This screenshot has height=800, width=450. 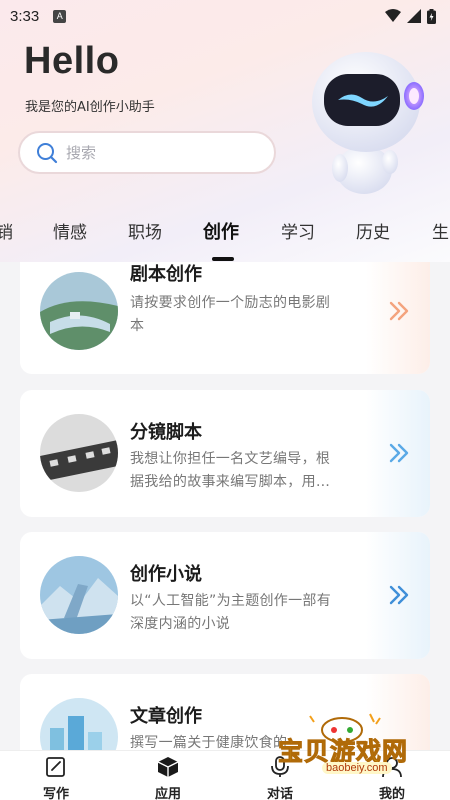 What do you see at coordinates (79, 311) in the screenshot?
I see `script-writing-thumbnail` at bounding box center [79, 311].